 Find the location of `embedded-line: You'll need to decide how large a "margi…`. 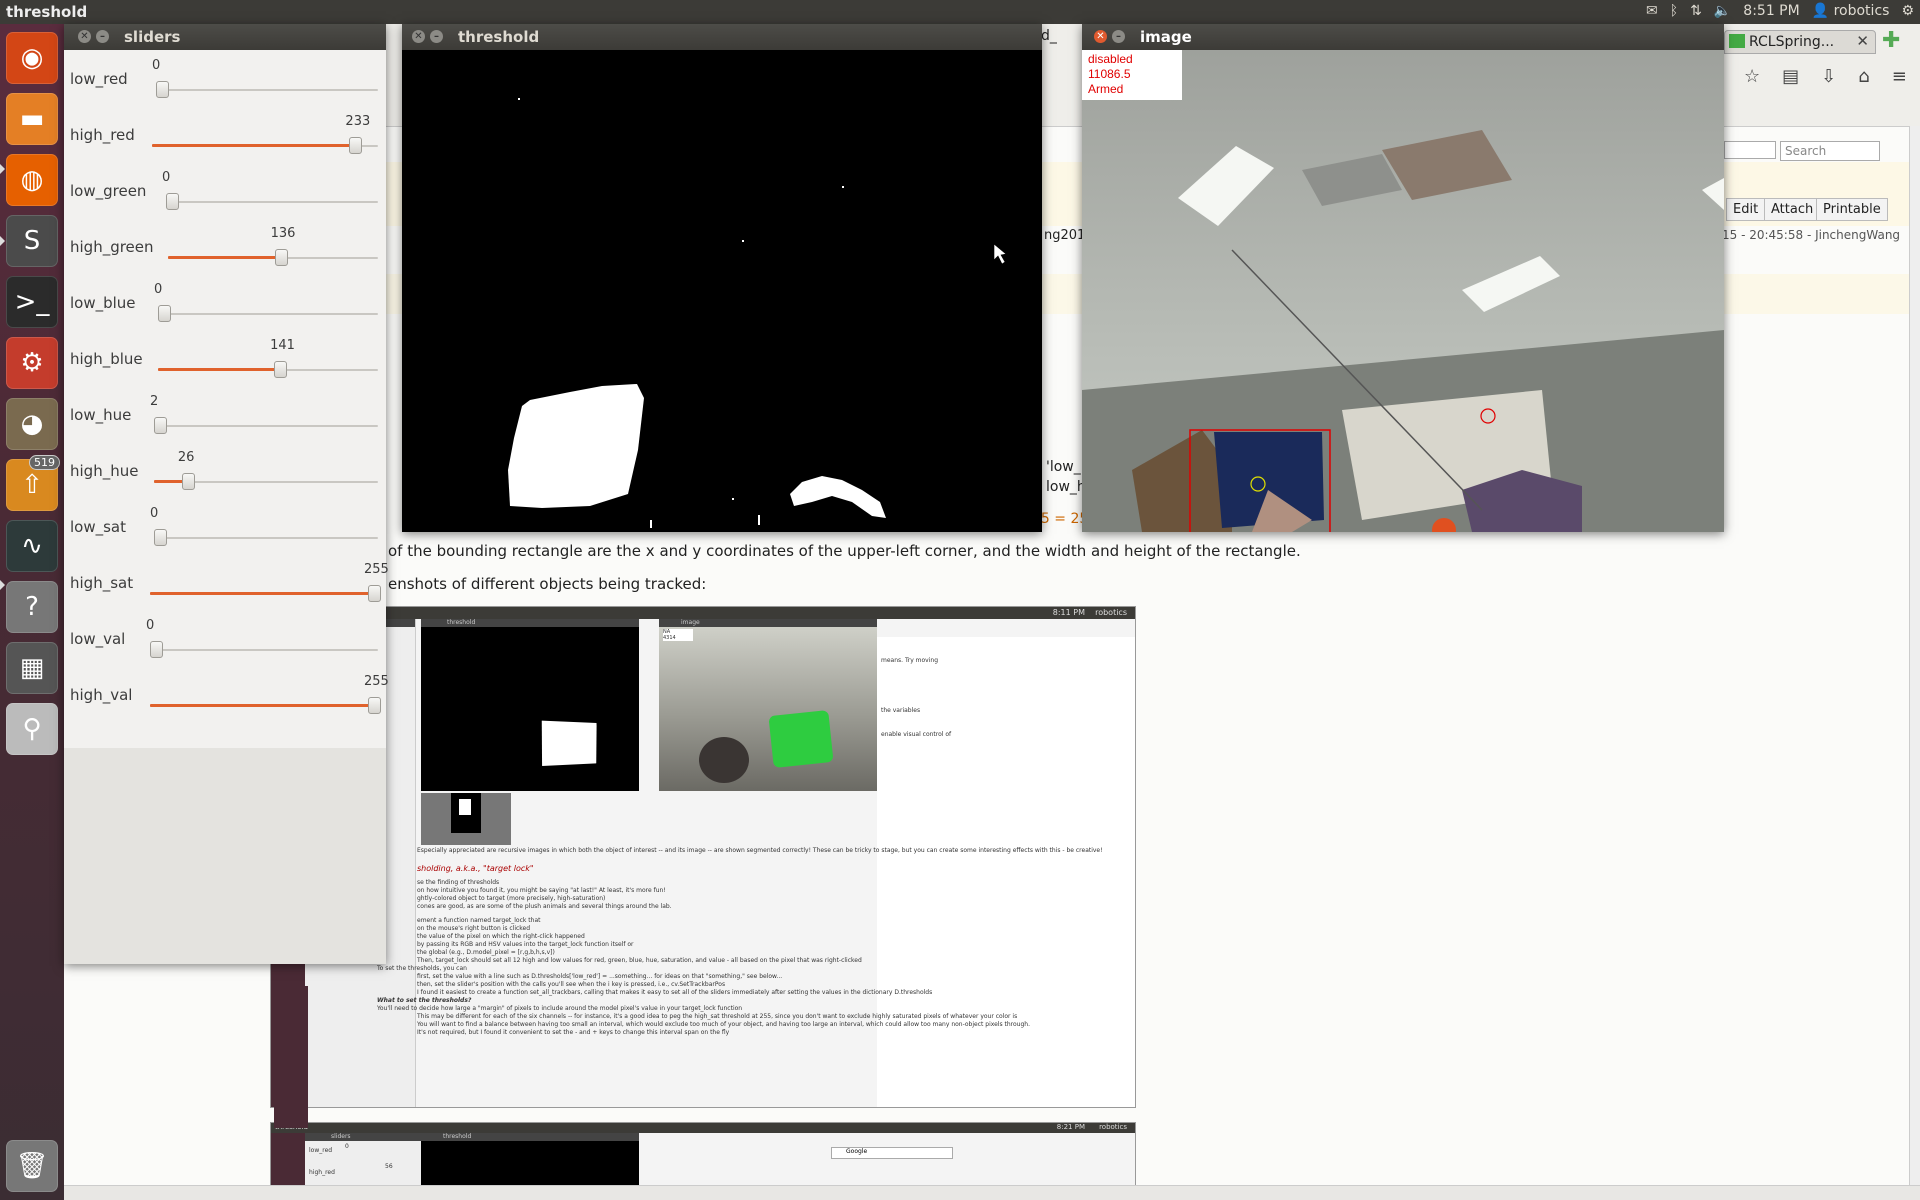

embedded-line: You'll need to decide how large a "margi… is located at coordinates (560, 1008).